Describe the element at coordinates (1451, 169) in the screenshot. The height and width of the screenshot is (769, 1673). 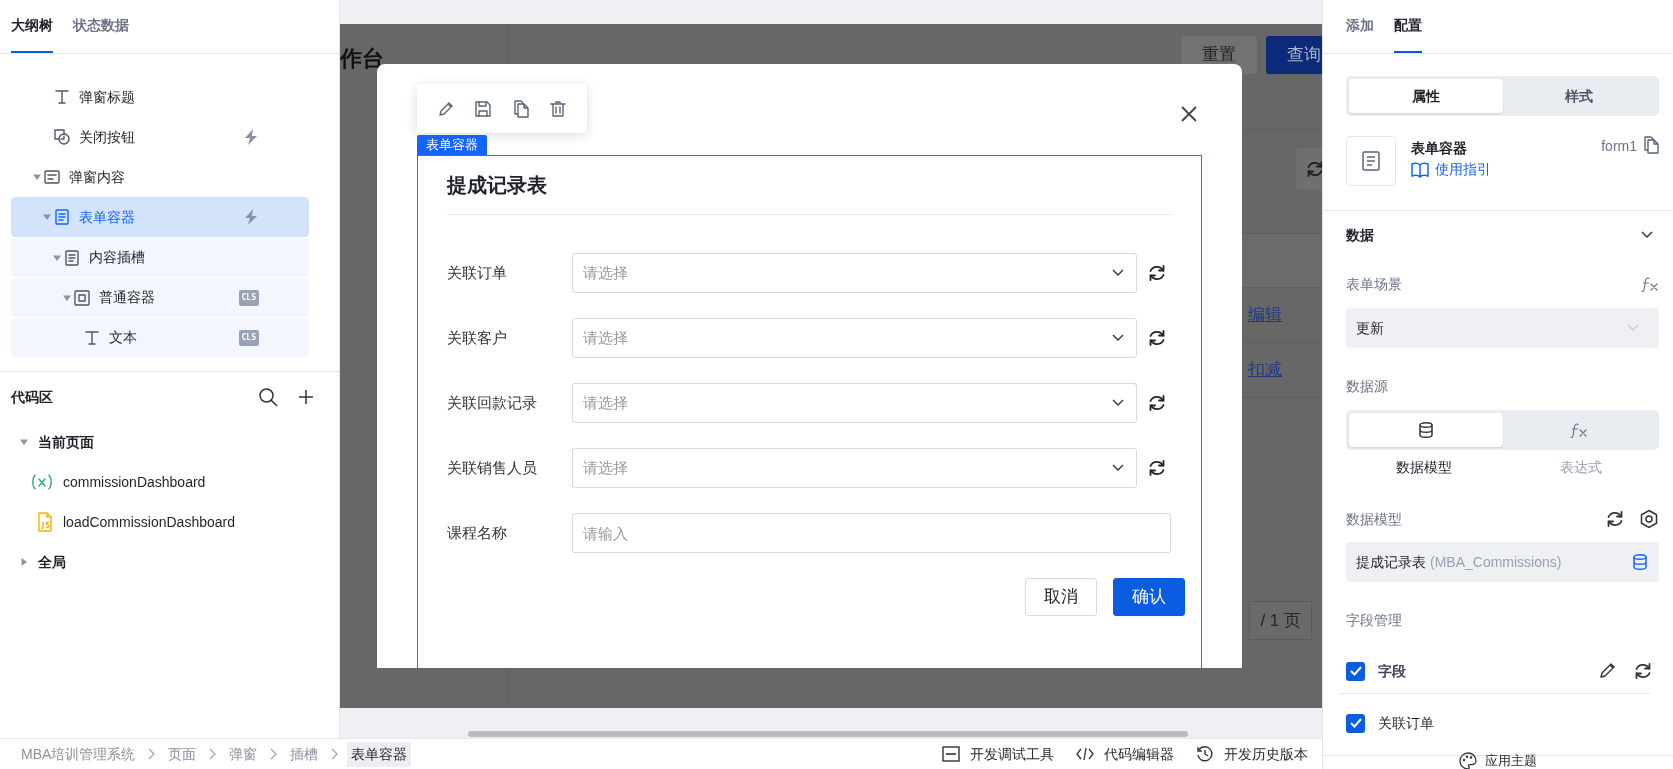
I see `guide-link: 使用指引` at that location.